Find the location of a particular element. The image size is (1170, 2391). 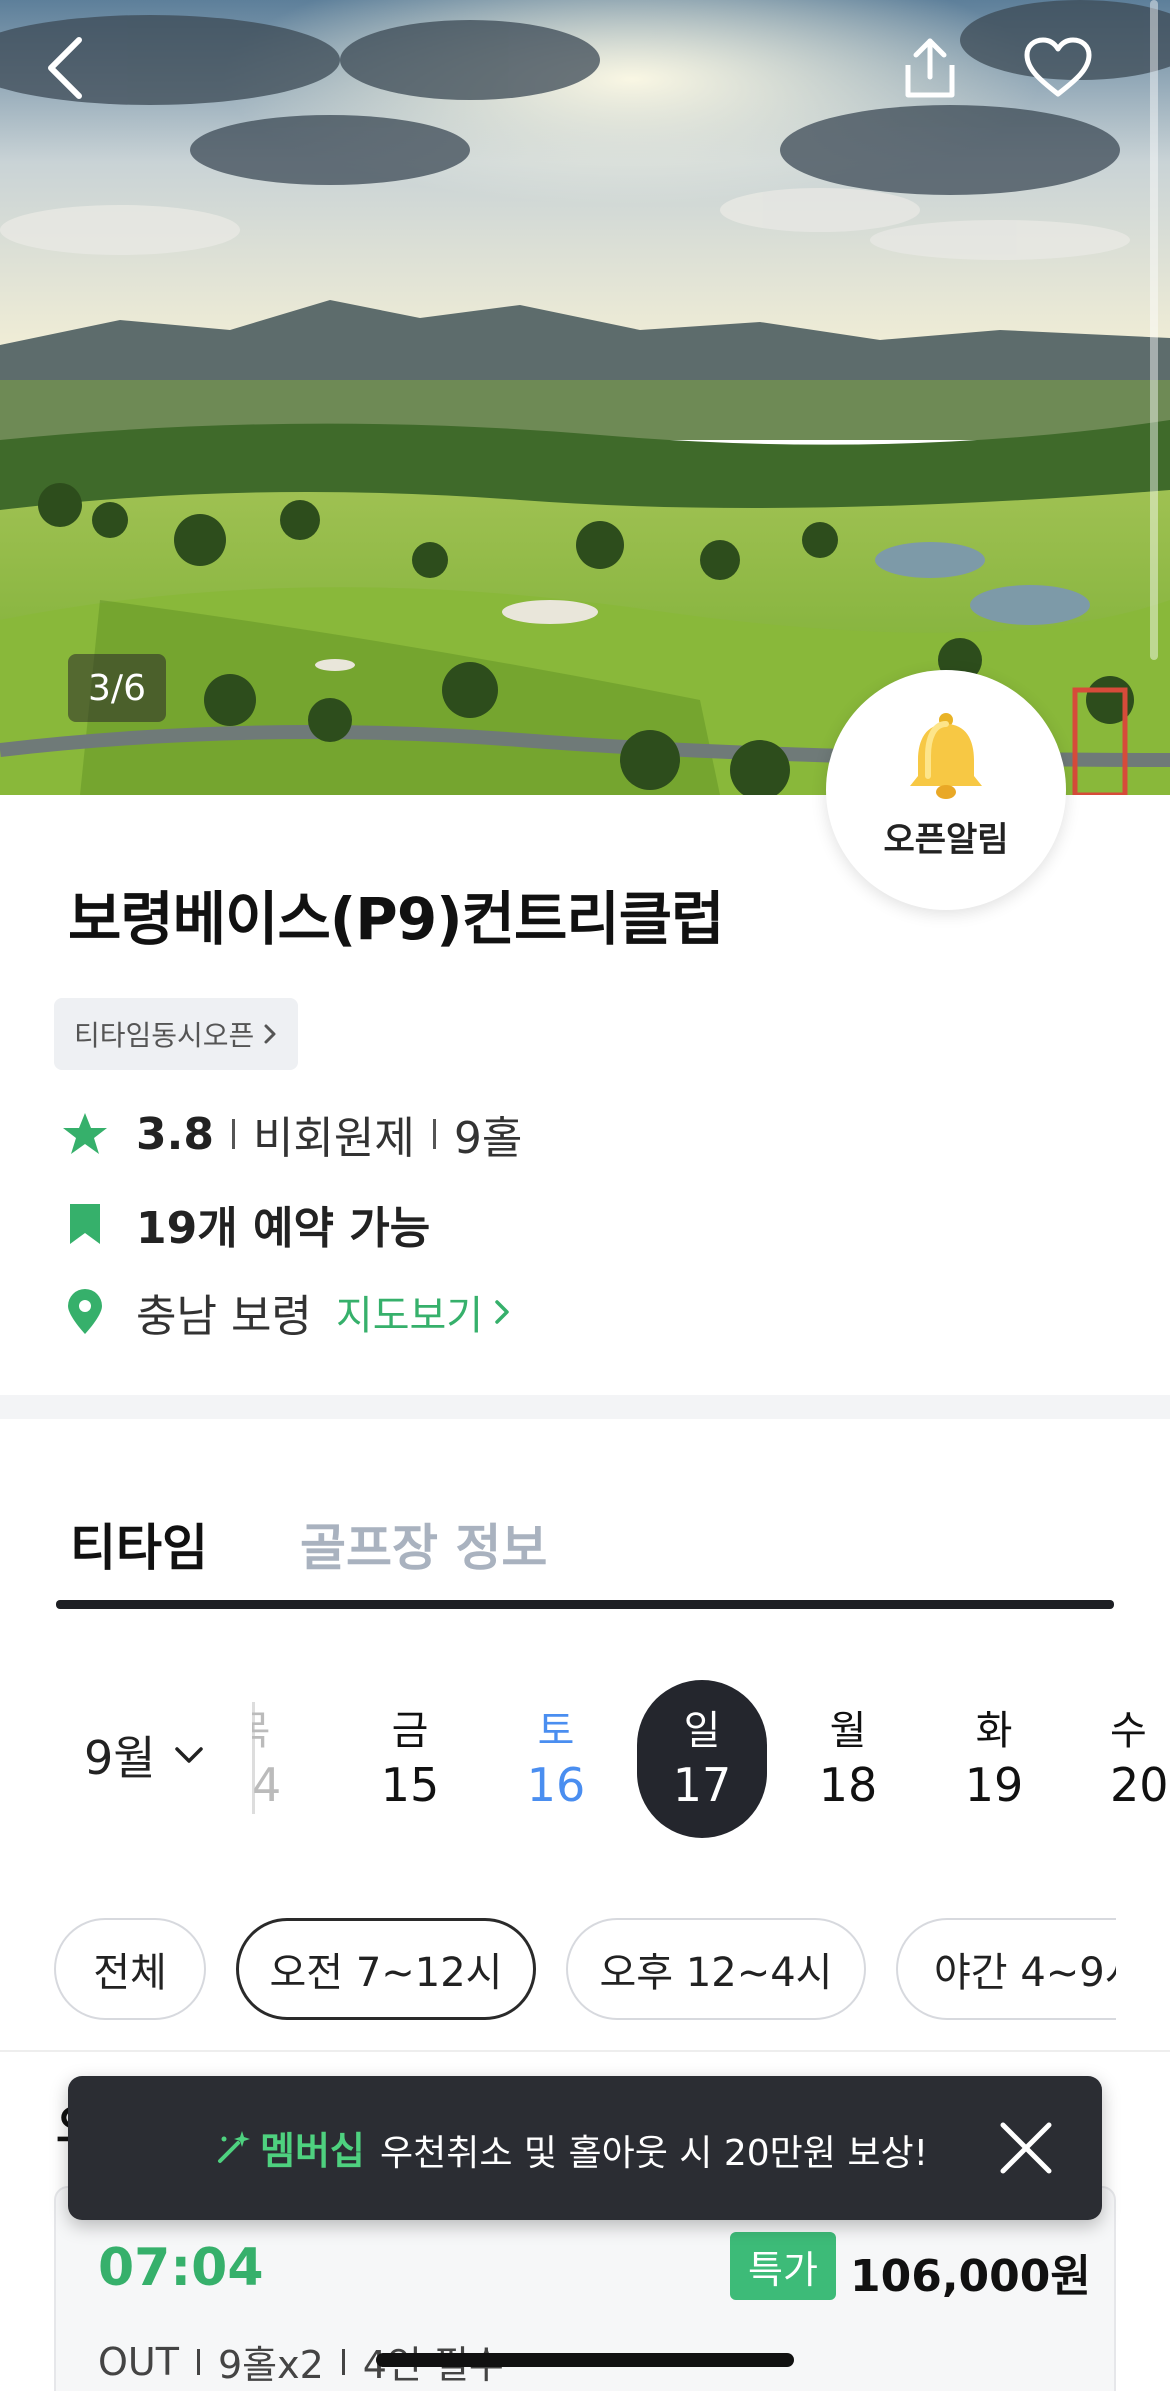

open-alert-button: 오픈알림 is located at coordinates (946, 790).